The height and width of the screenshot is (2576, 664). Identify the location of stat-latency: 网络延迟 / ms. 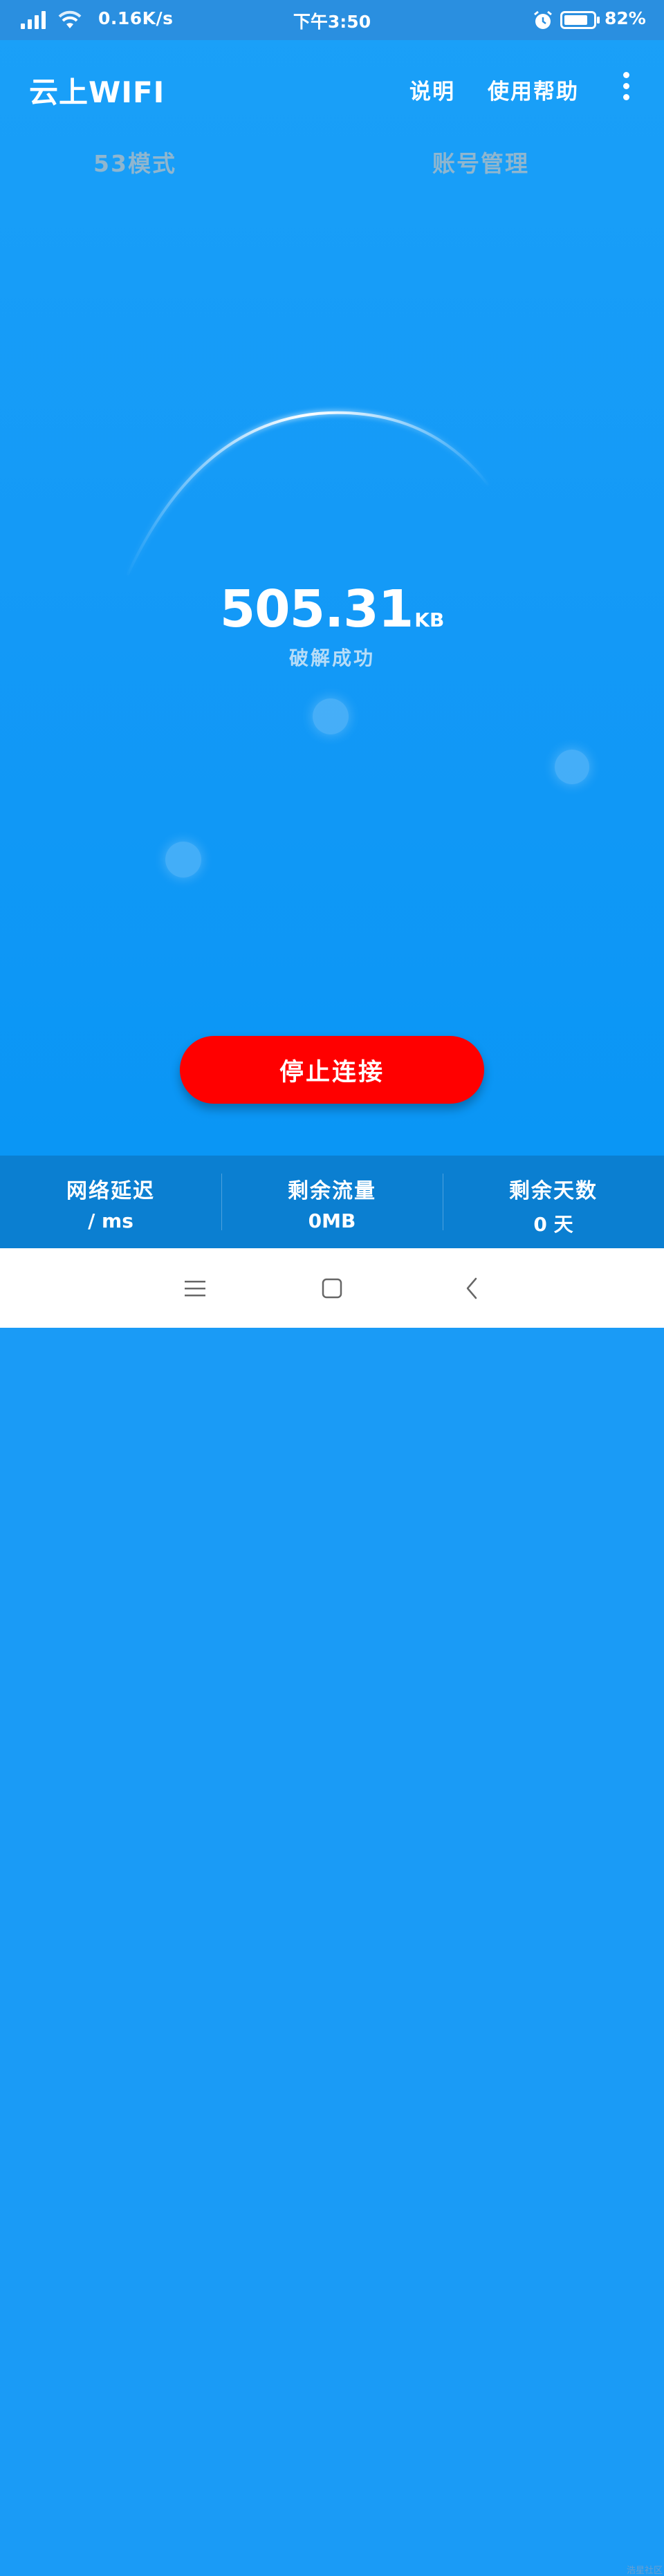
(110, 1202).